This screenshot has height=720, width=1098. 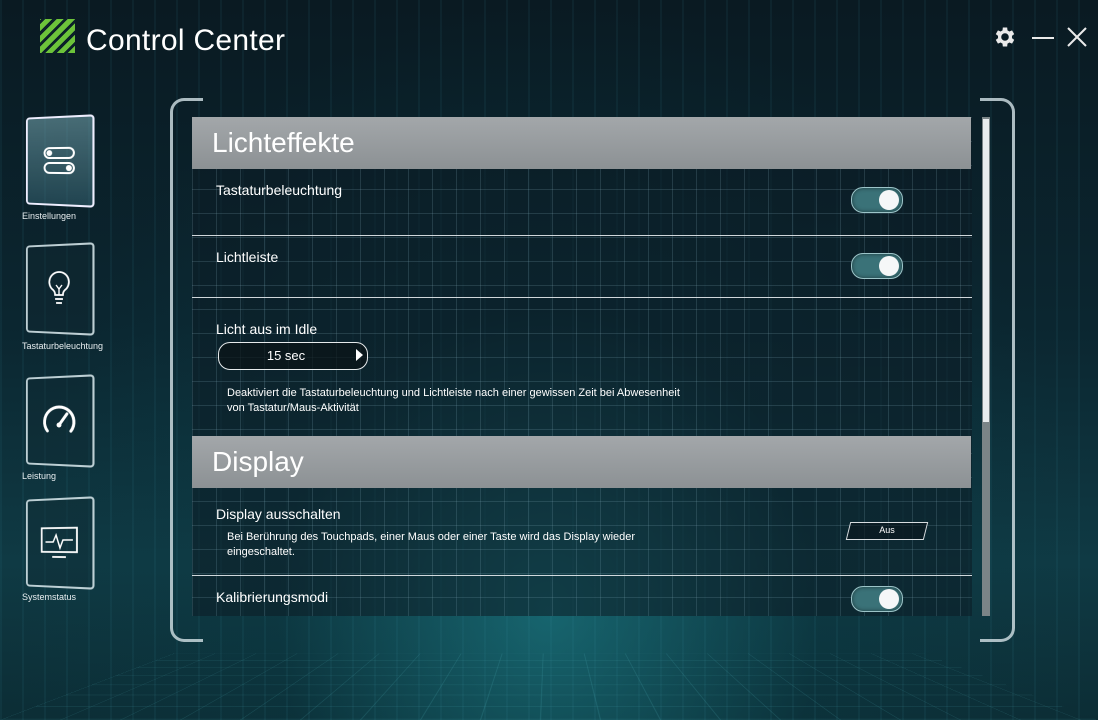 What do you see at coordinates (279, 190) in the screenshot?
I see `keyboard-backlight-label: Tastaturbeleuchtung` at bounding box center [279, 190].